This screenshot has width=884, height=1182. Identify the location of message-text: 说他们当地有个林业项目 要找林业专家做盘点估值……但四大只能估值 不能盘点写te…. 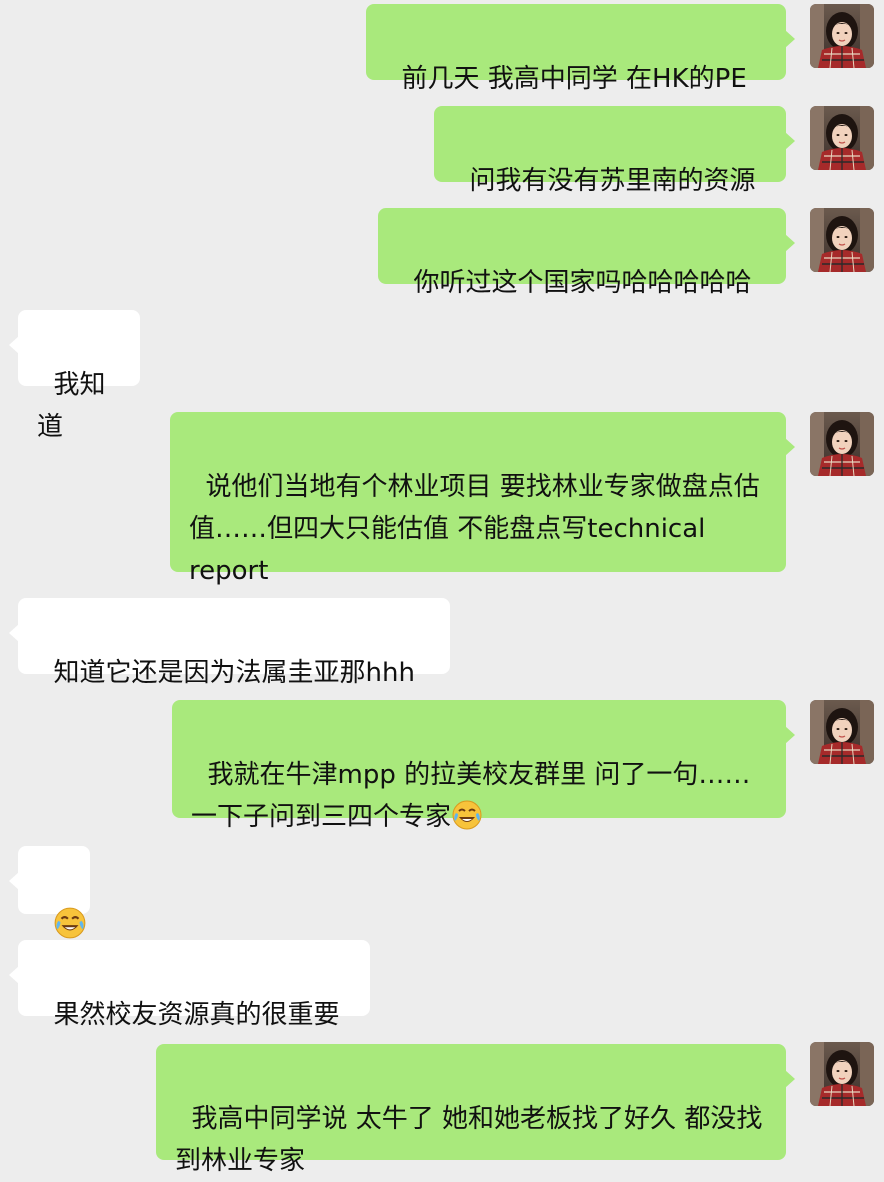
(474, 529).